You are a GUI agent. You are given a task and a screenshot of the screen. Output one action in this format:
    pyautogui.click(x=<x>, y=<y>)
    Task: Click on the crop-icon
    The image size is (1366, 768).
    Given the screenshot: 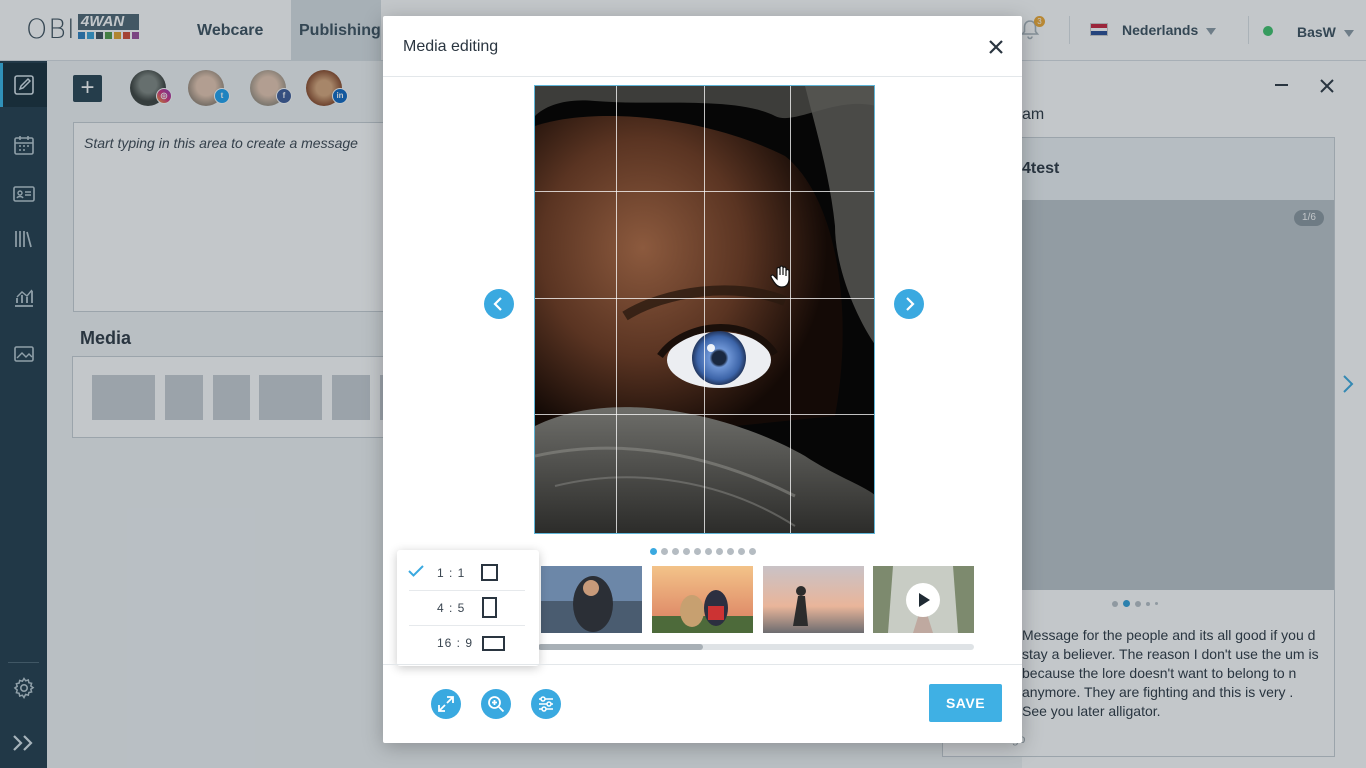 What is the action you would take?
    pyautogui.click(x=446, y=704)
    